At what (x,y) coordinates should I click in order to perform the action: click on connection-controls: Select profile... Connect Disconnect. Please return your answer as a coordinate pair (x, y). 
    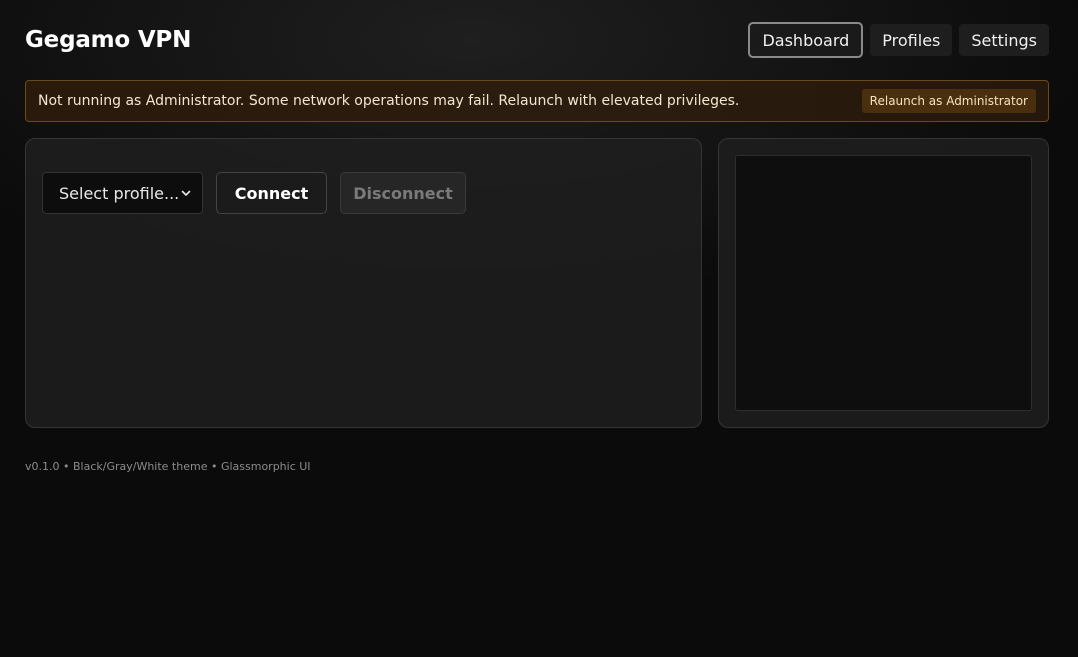
    Looking at the image, I should click on (254, 193).